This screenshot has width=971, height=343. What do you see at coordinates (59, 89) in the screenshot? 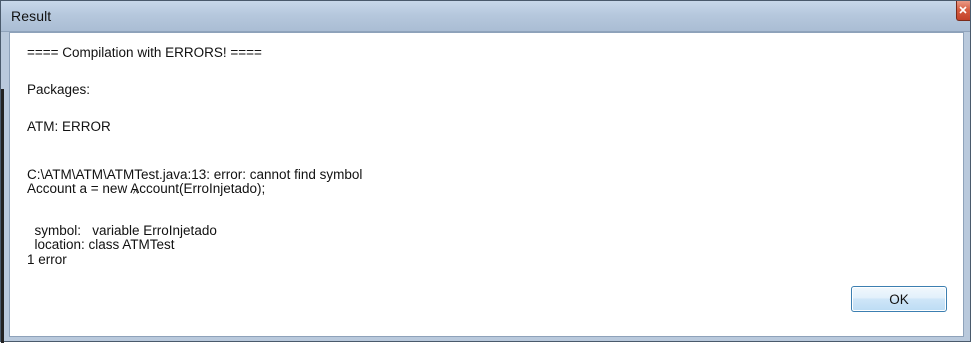
I see `packages-label: Packages:` at bounding box center [59, 89].